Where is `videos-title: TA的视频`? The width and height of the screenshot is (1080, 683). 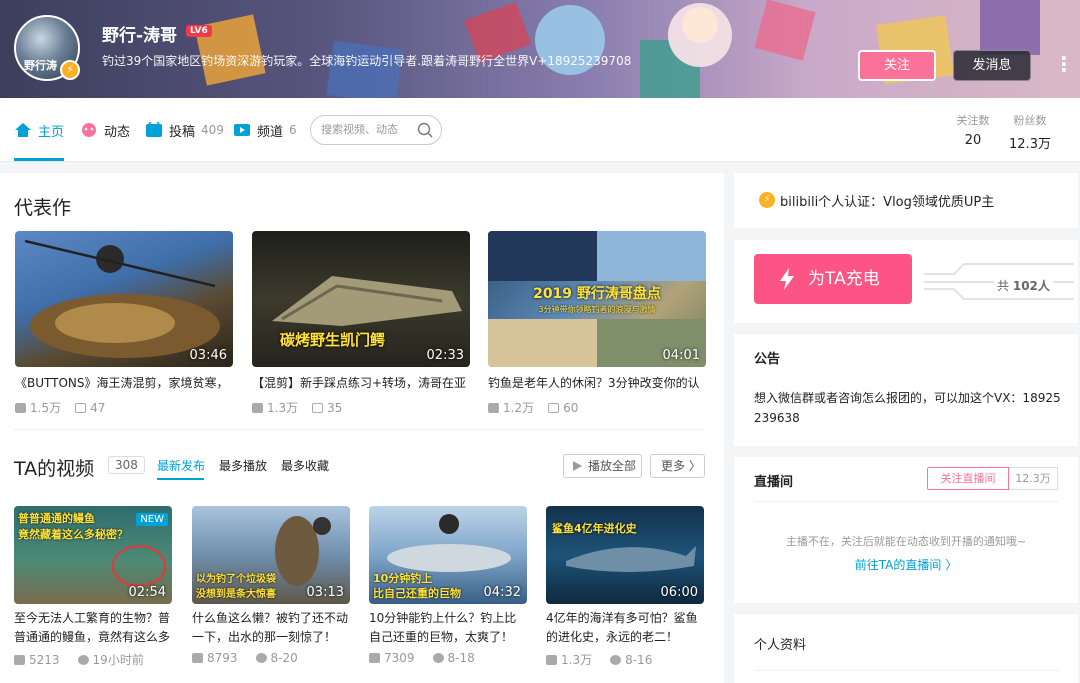 videos-title: TA的视频 is located at coordinates (54, 469).